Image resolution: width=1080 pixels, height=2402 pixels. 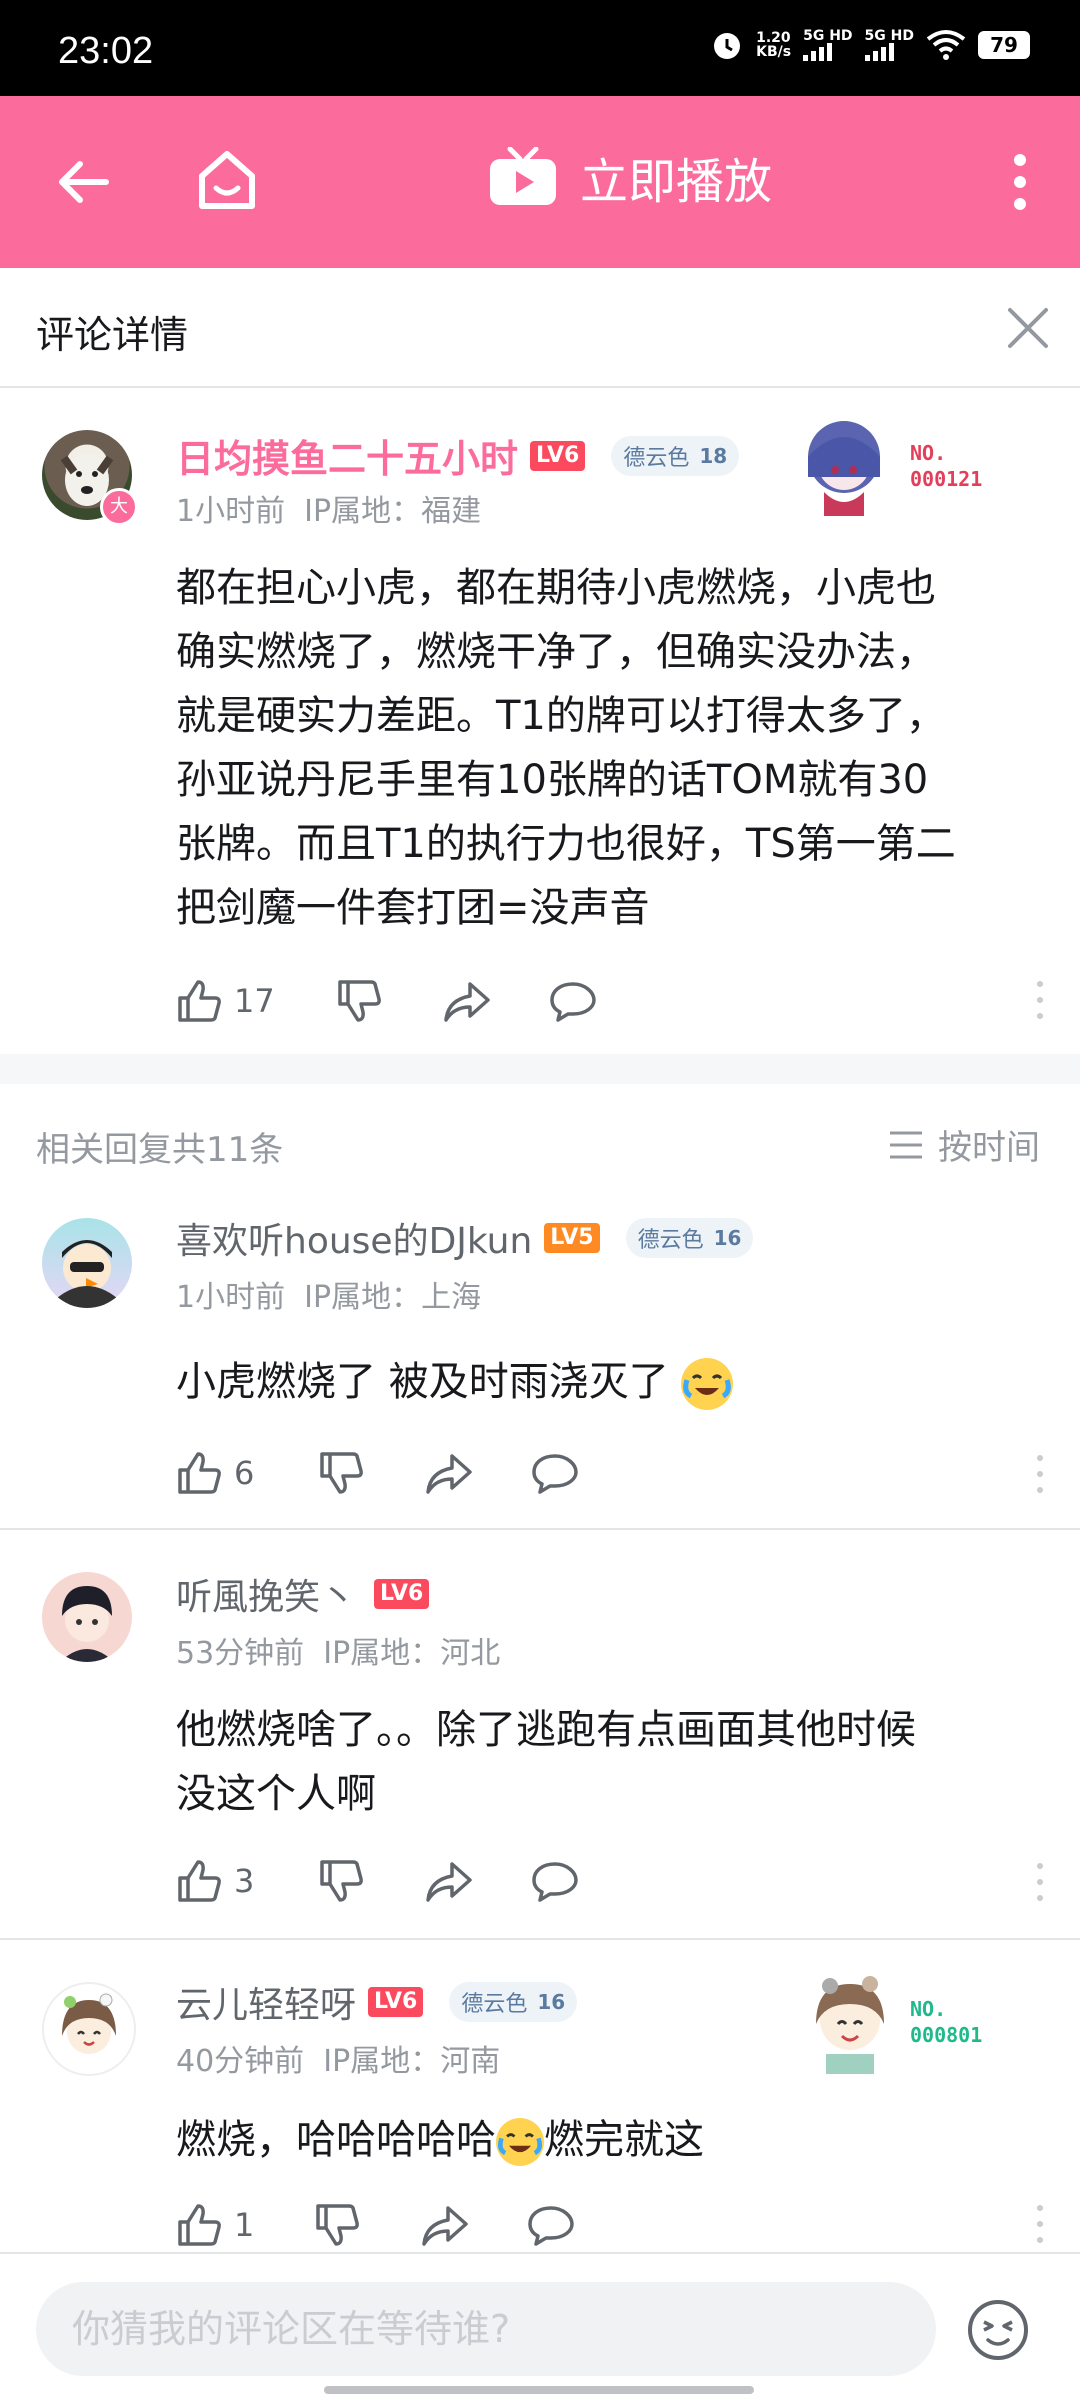 I want to click on status-time: 23:02, so click(x=106, y=51).